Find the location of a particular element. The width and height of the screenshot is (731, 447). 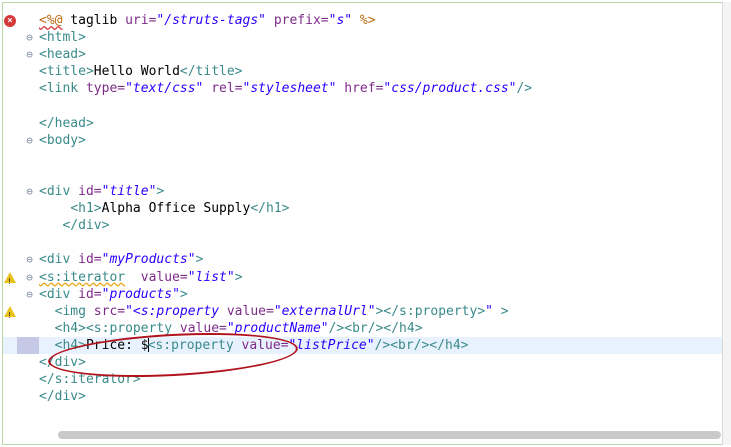

code-token: <head> is located at coordinates (62, 55).